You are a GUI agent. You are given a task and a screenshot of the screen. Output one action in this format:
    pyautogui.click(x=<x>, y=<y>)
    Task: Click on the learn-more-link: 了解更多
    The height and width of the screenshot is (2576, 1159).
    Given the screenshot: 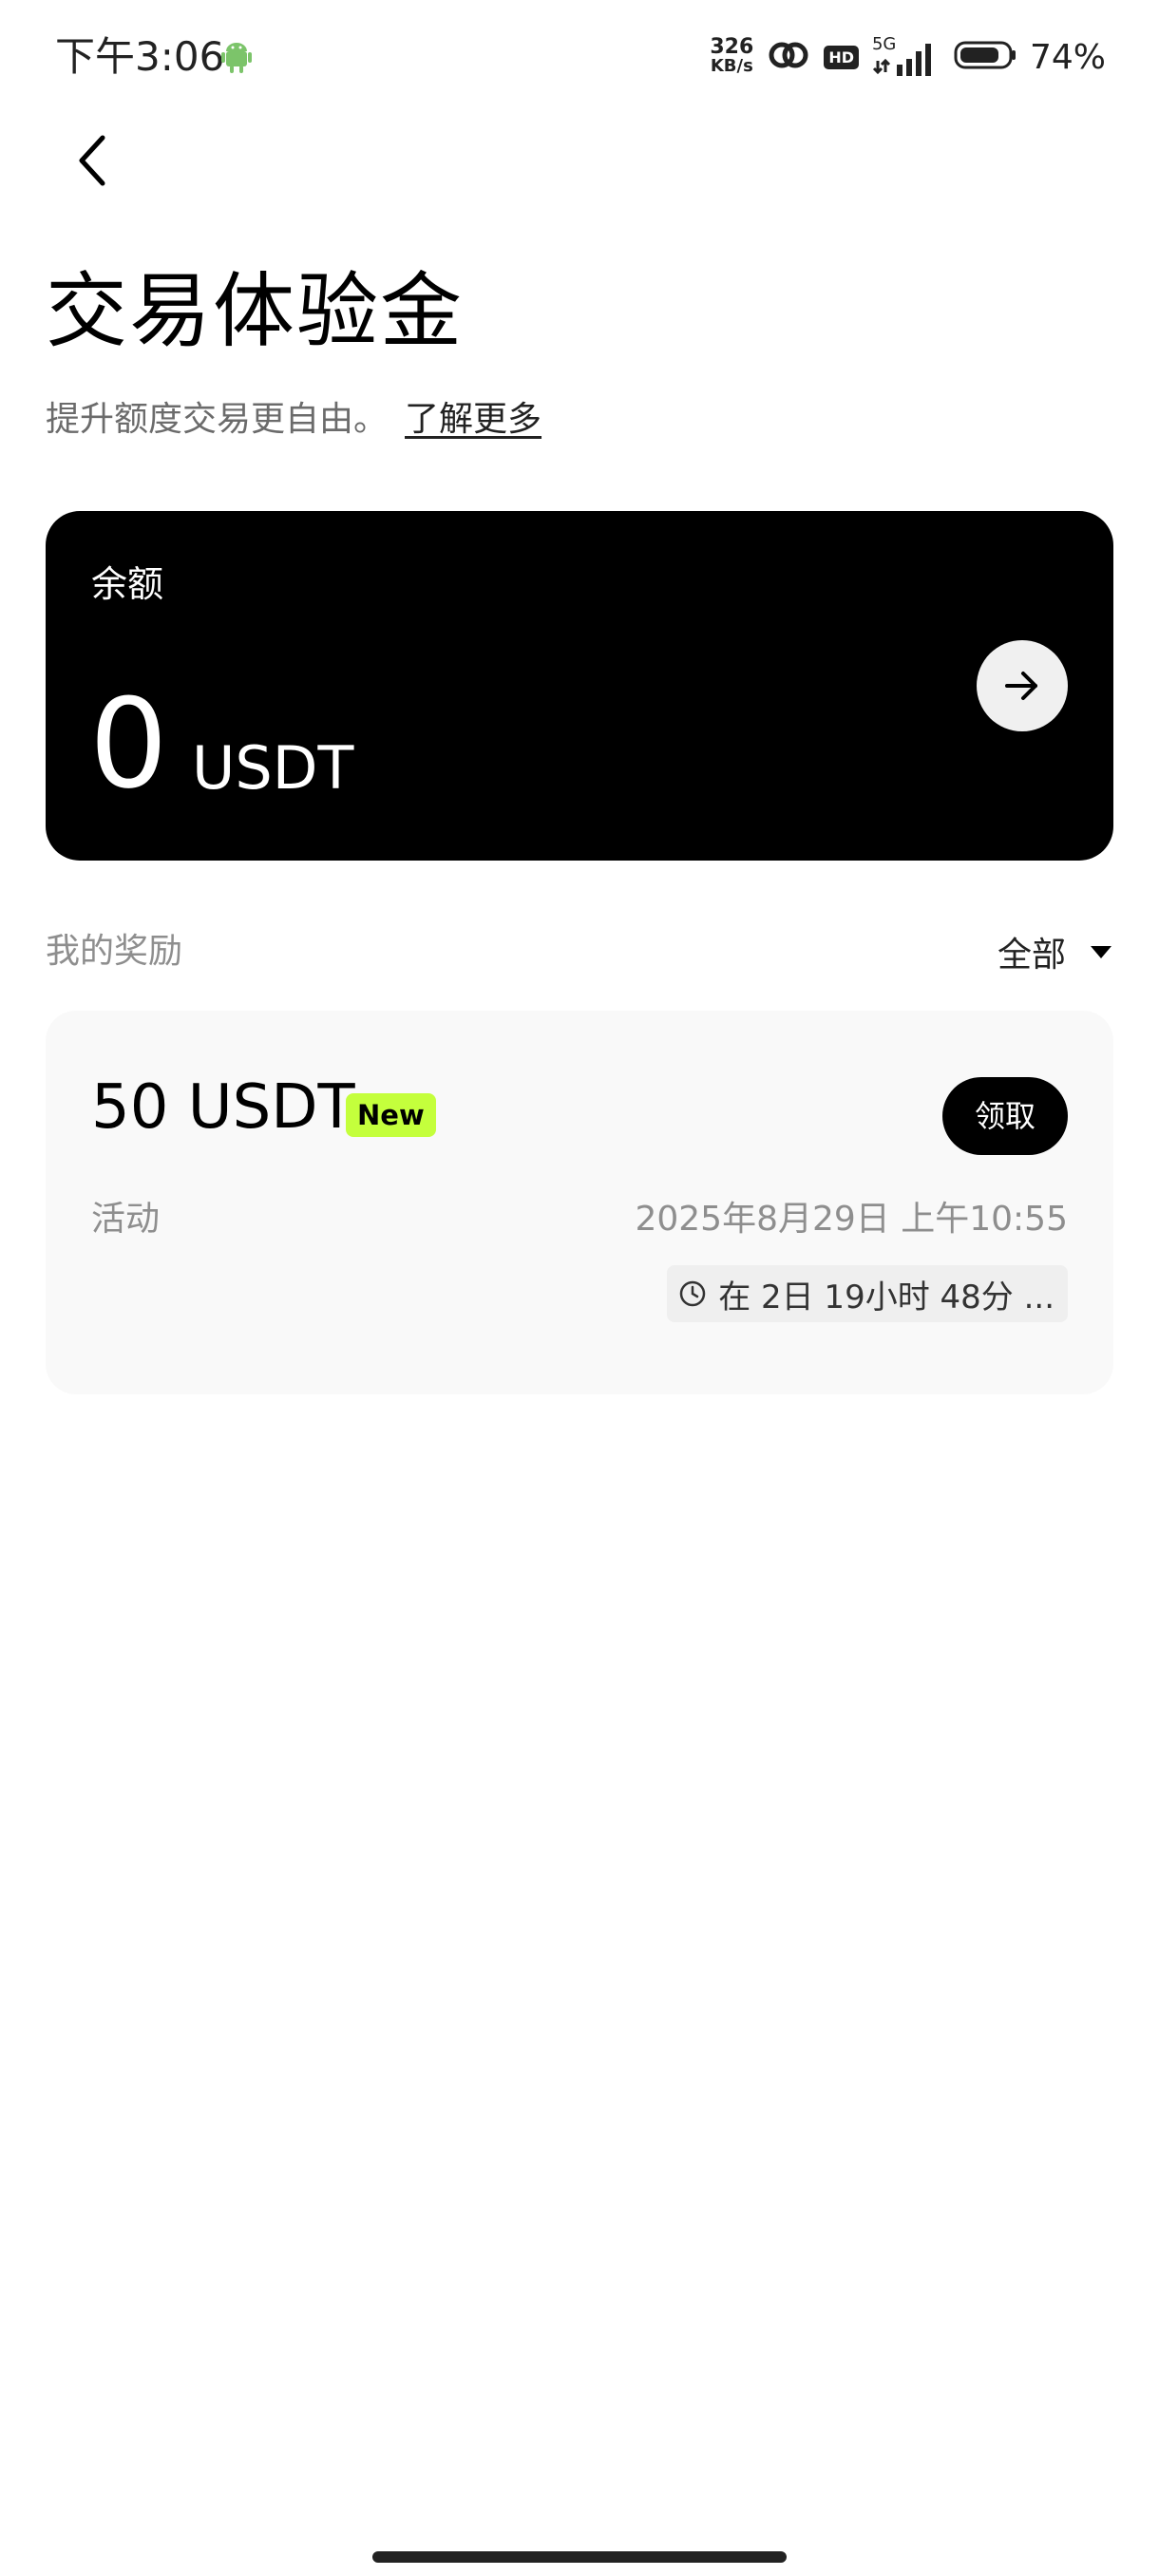 What is the action you would take?
    pyautogui.click(x=473, y=419)
    